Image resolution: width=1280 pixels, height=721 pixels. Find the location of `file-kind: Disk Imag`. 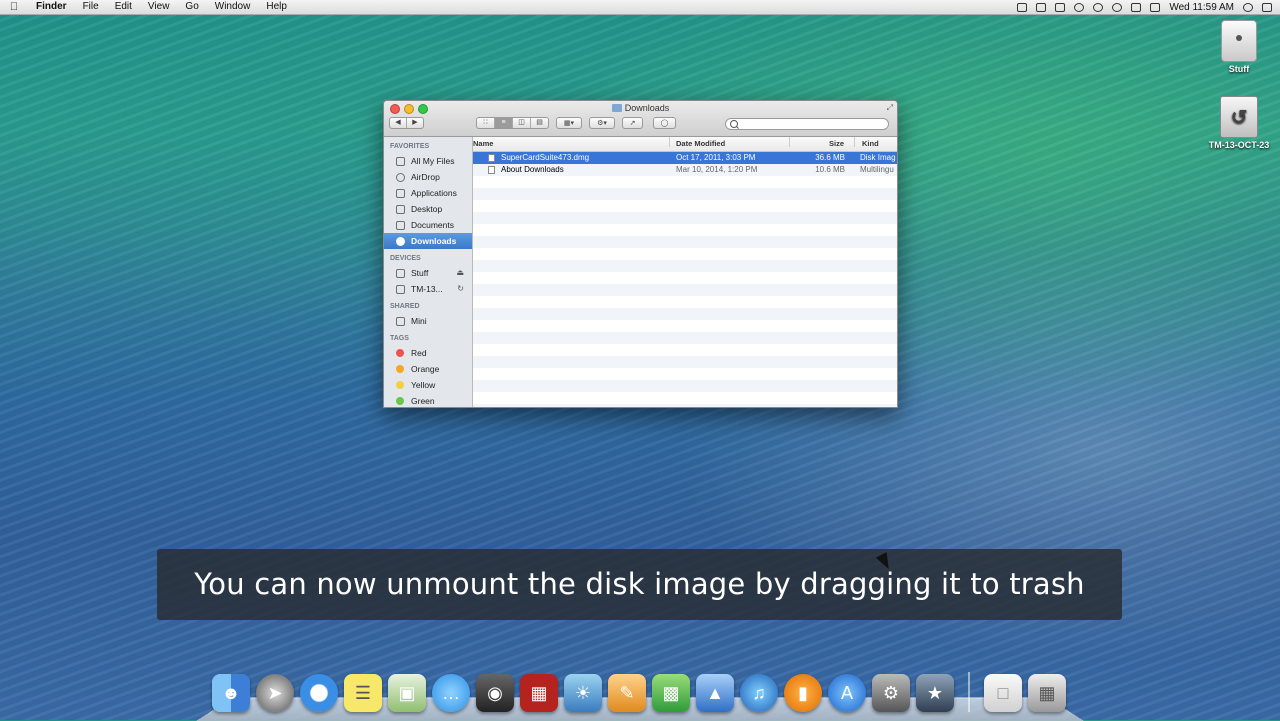

file-kind: Disk Imag is located at coordinates (878, 157).